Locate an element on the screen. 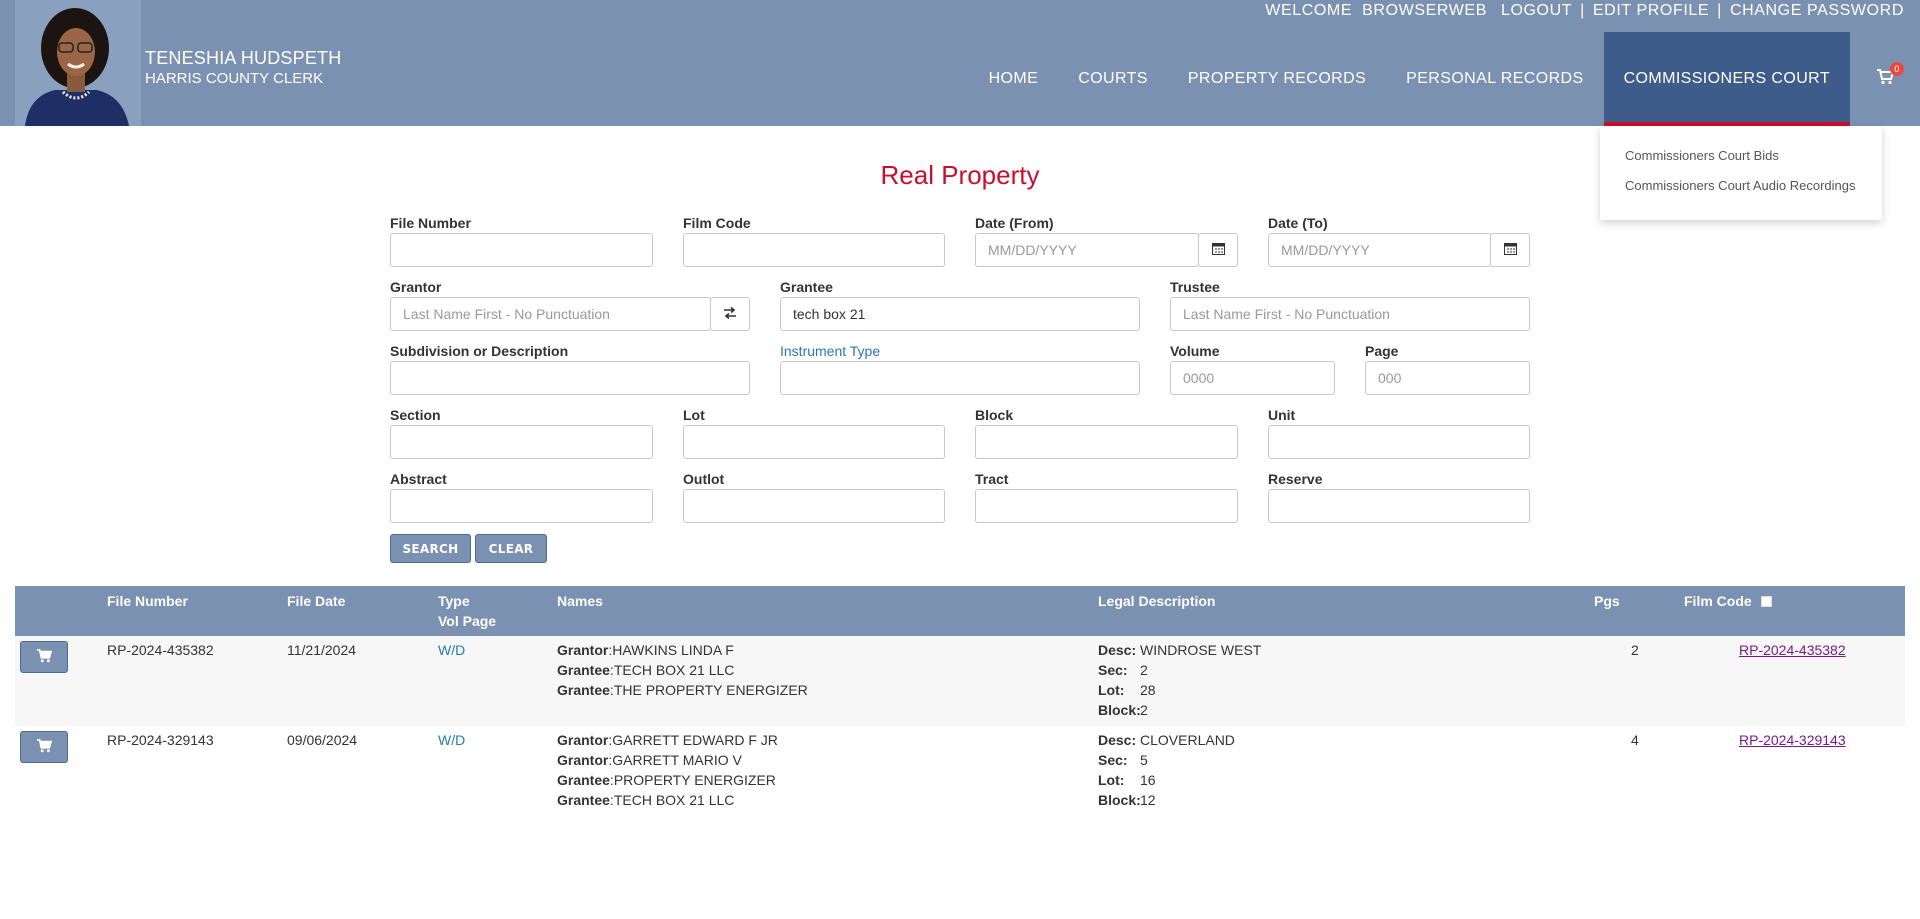 The width and height of the screenshot is (1920, 919). abstract-input is located at coordinates (521, 506).